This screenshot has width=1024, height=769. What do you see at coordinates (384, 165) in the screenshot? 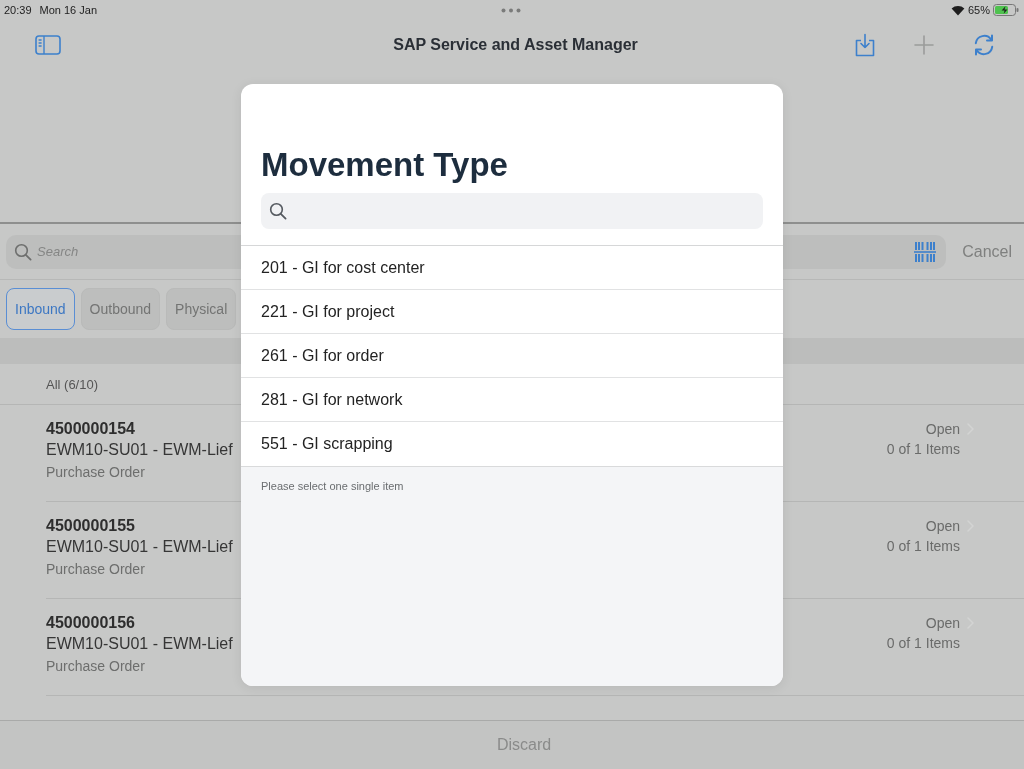
I see `dialog-title: Movement Type` at bounding box center [384, 165].